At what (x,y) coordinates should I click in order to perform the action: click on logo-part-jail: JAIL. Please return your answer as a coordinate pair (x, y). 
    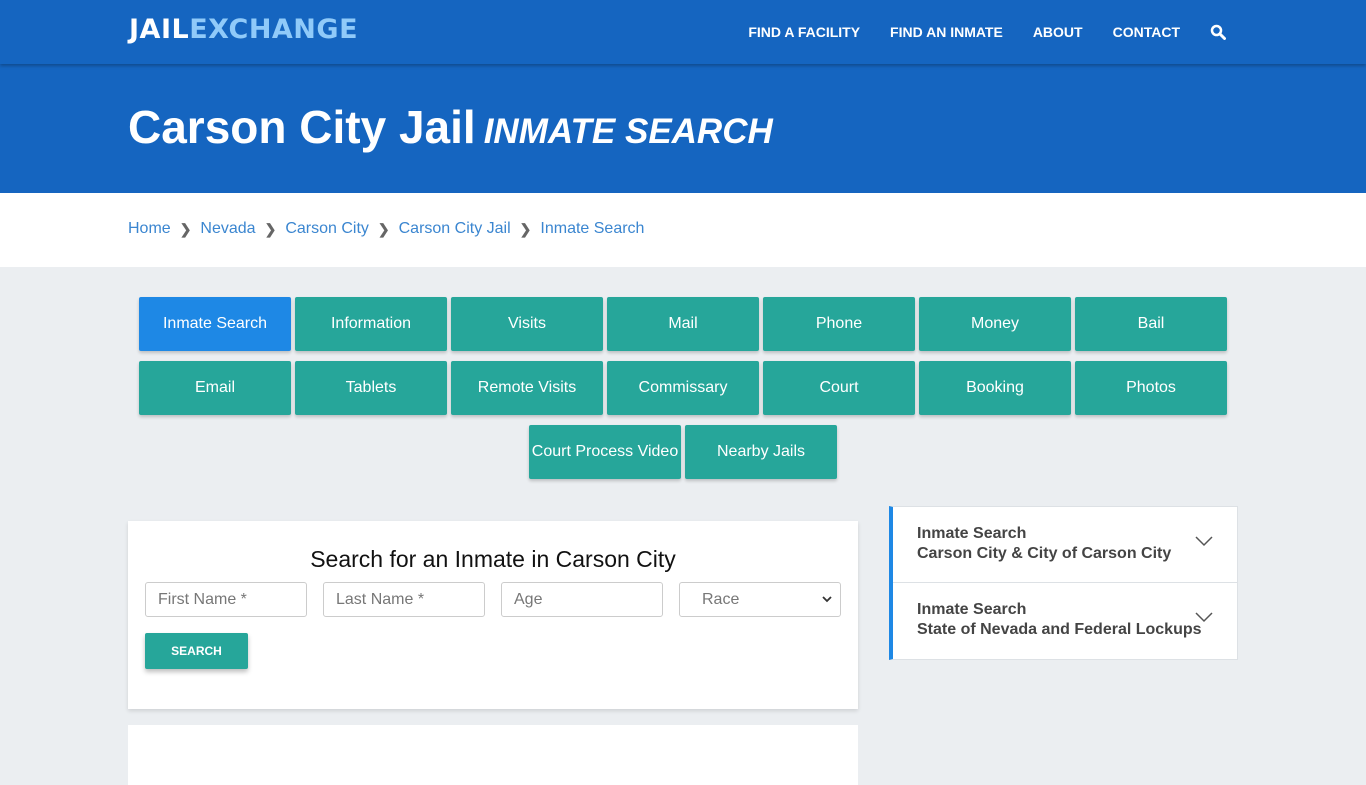
    Looking at the image, I should click on (159, 29).